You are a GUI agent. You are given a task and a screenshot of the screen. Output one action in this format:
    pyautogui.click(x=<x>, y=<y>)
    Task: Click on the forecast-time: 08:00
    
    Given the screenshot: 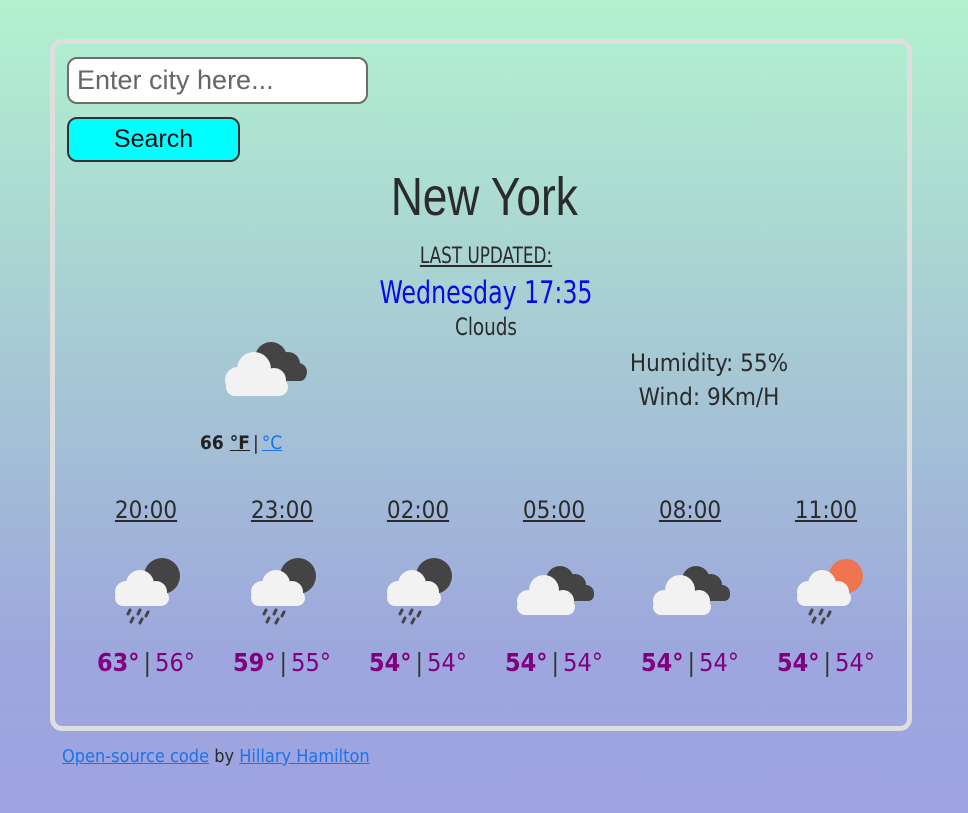 What is the action you would take?
    pyautogui.click(x=690, y=510)
    